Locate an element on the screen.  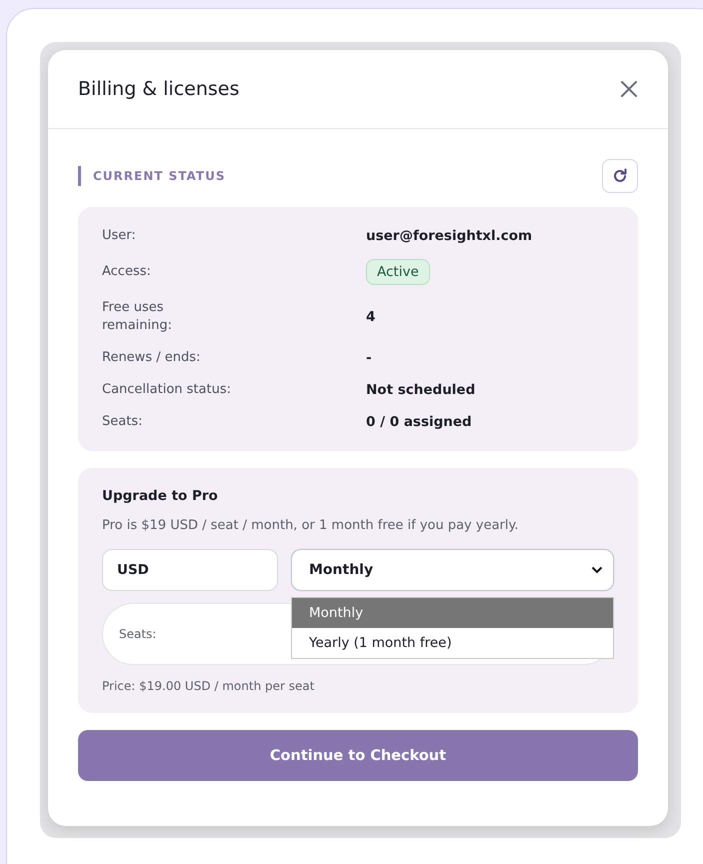
field-value: Not scheduled is located at coordinates (421, 390).